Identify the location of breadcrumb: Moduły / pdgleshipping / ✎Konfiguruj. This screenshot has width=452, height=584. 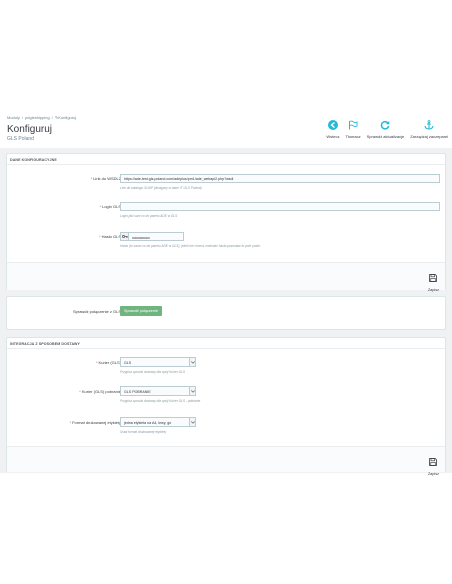
(41, 117).